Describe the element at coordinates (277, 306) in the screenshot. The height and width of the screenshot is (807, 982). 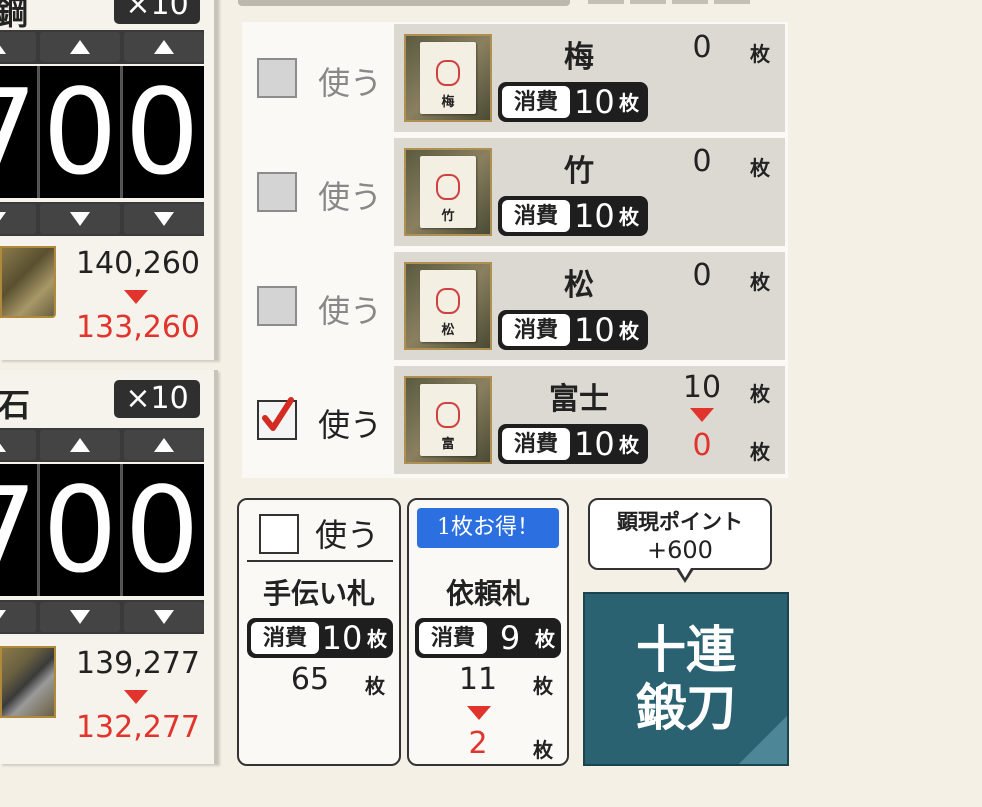
I see `use-checkbox-matsu` at that location.